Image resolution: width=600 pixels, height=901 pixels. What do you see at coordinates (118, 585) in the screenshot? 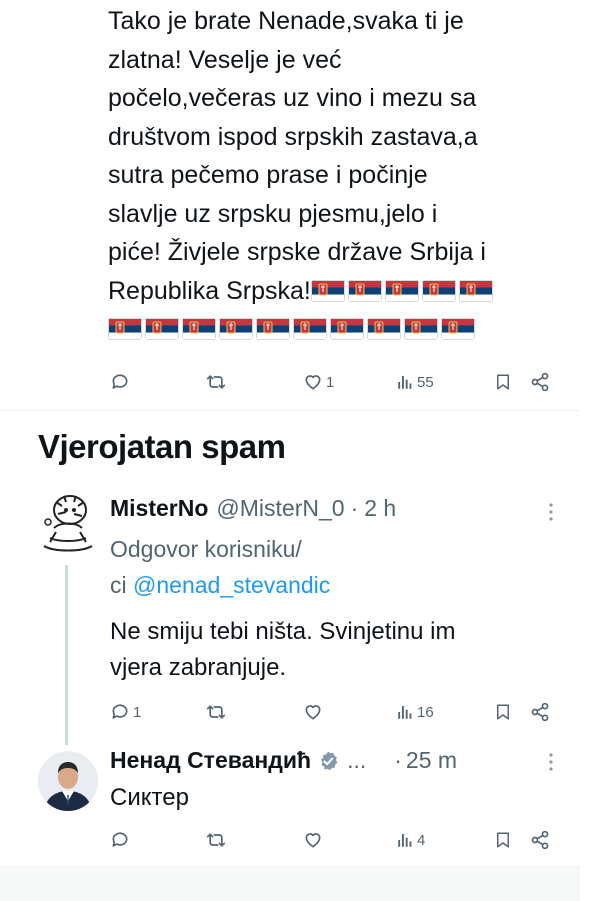
I see `replying-to-label: ci` at bounding box center [118, 585].